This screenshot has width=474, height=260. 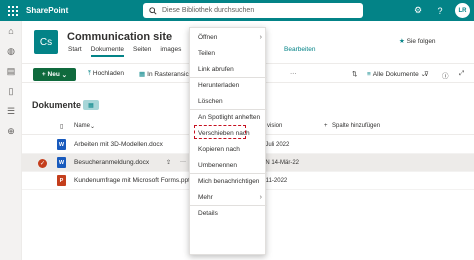 I want to click on menu-item-label: An Spotlight anheften, so click(x=229, y=117).